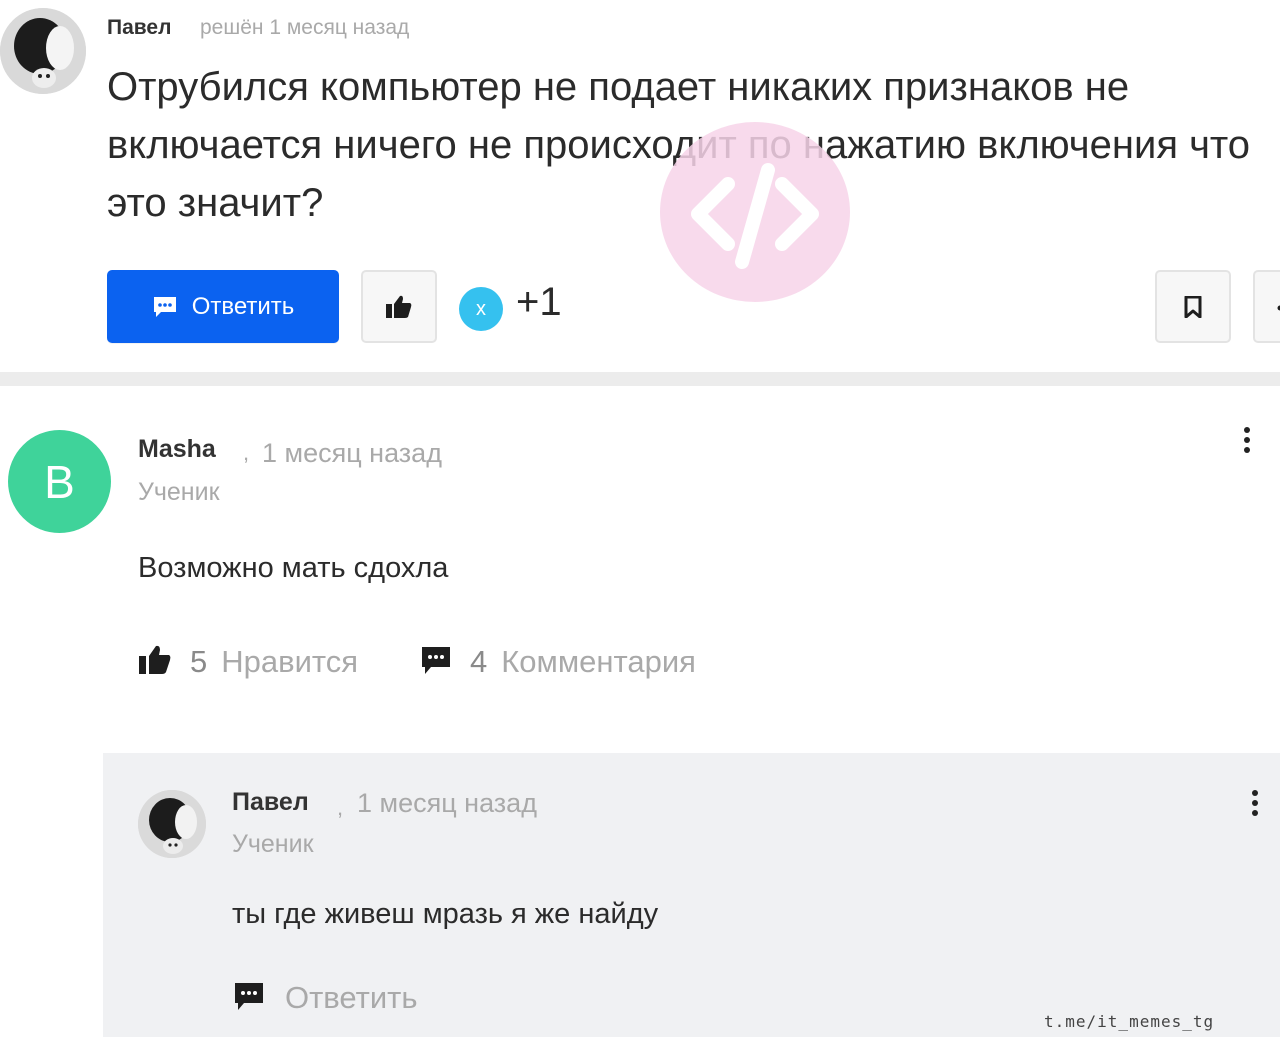  I want to click on reply-timestamp: 1 месяц назад, so click(447, 803).